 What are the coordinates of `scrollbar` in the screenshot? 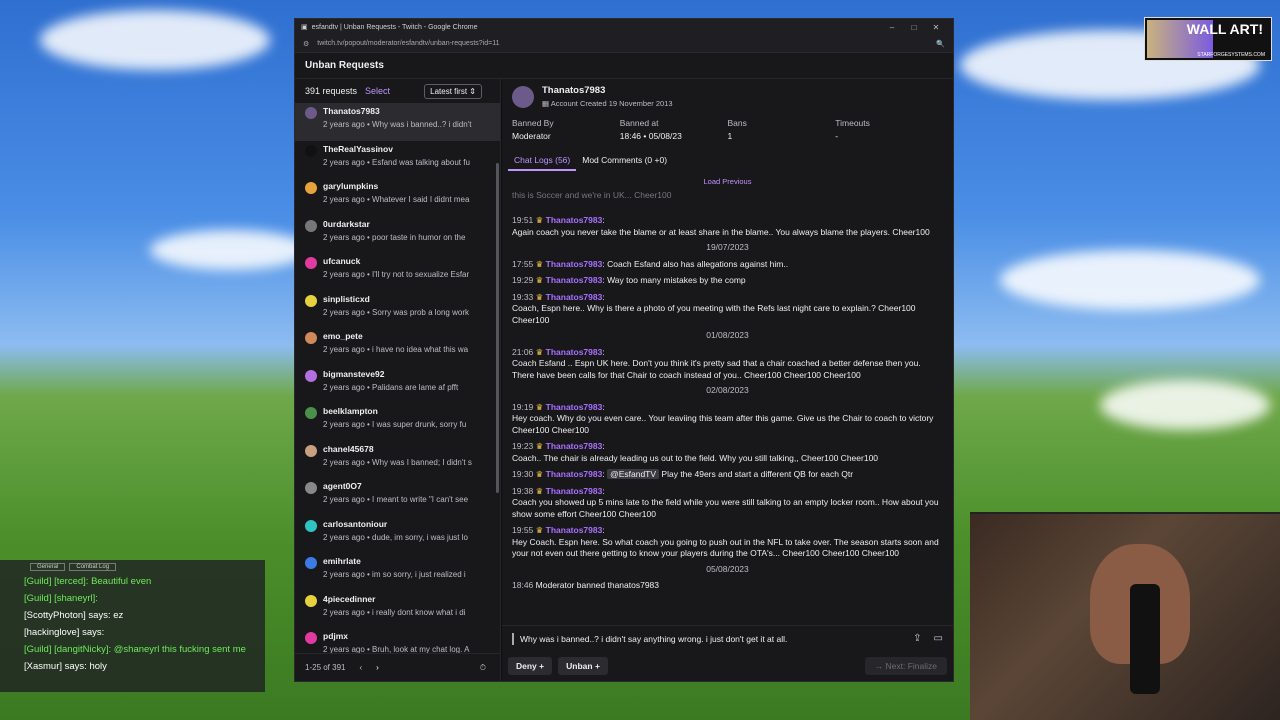 It's located at (497, 328).